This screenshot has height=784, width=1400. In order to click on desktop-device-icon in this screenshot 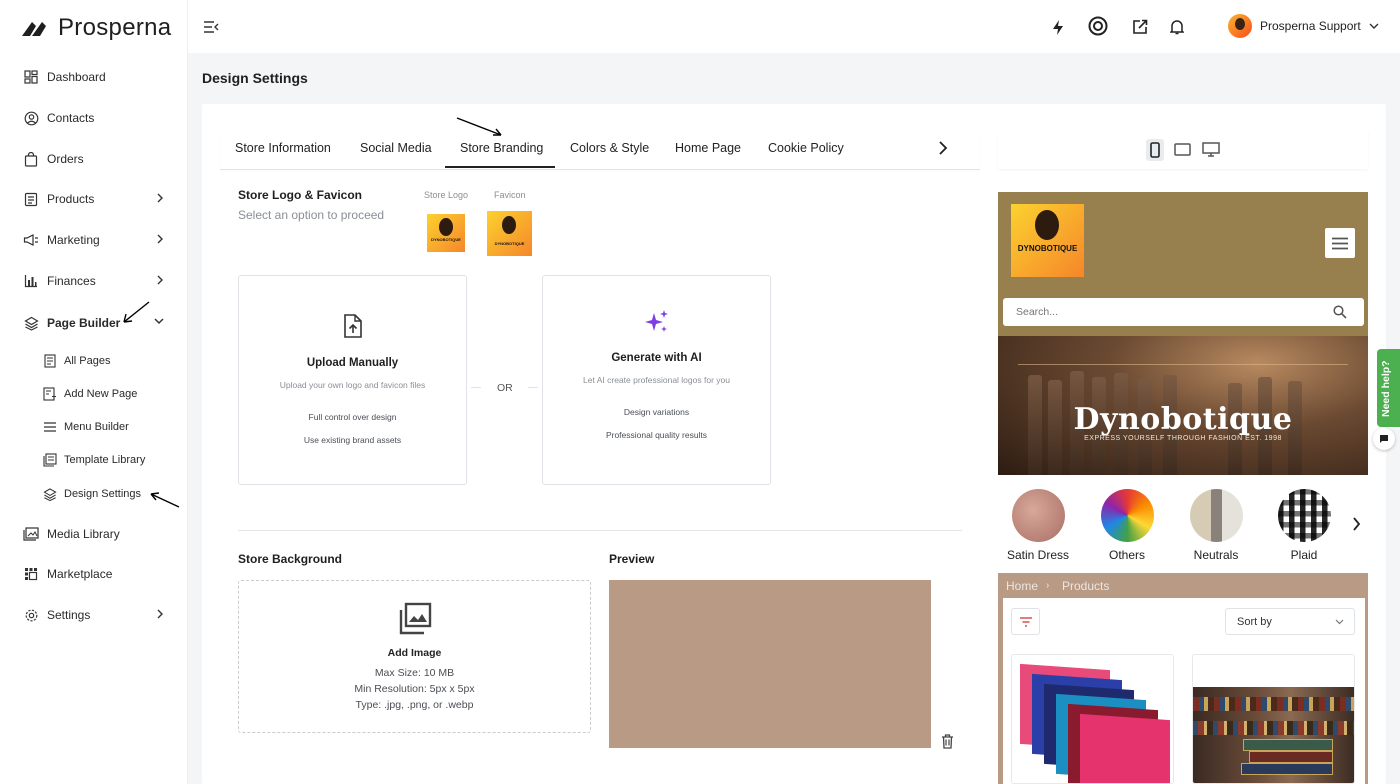, I will do `click(1211, 149)`.